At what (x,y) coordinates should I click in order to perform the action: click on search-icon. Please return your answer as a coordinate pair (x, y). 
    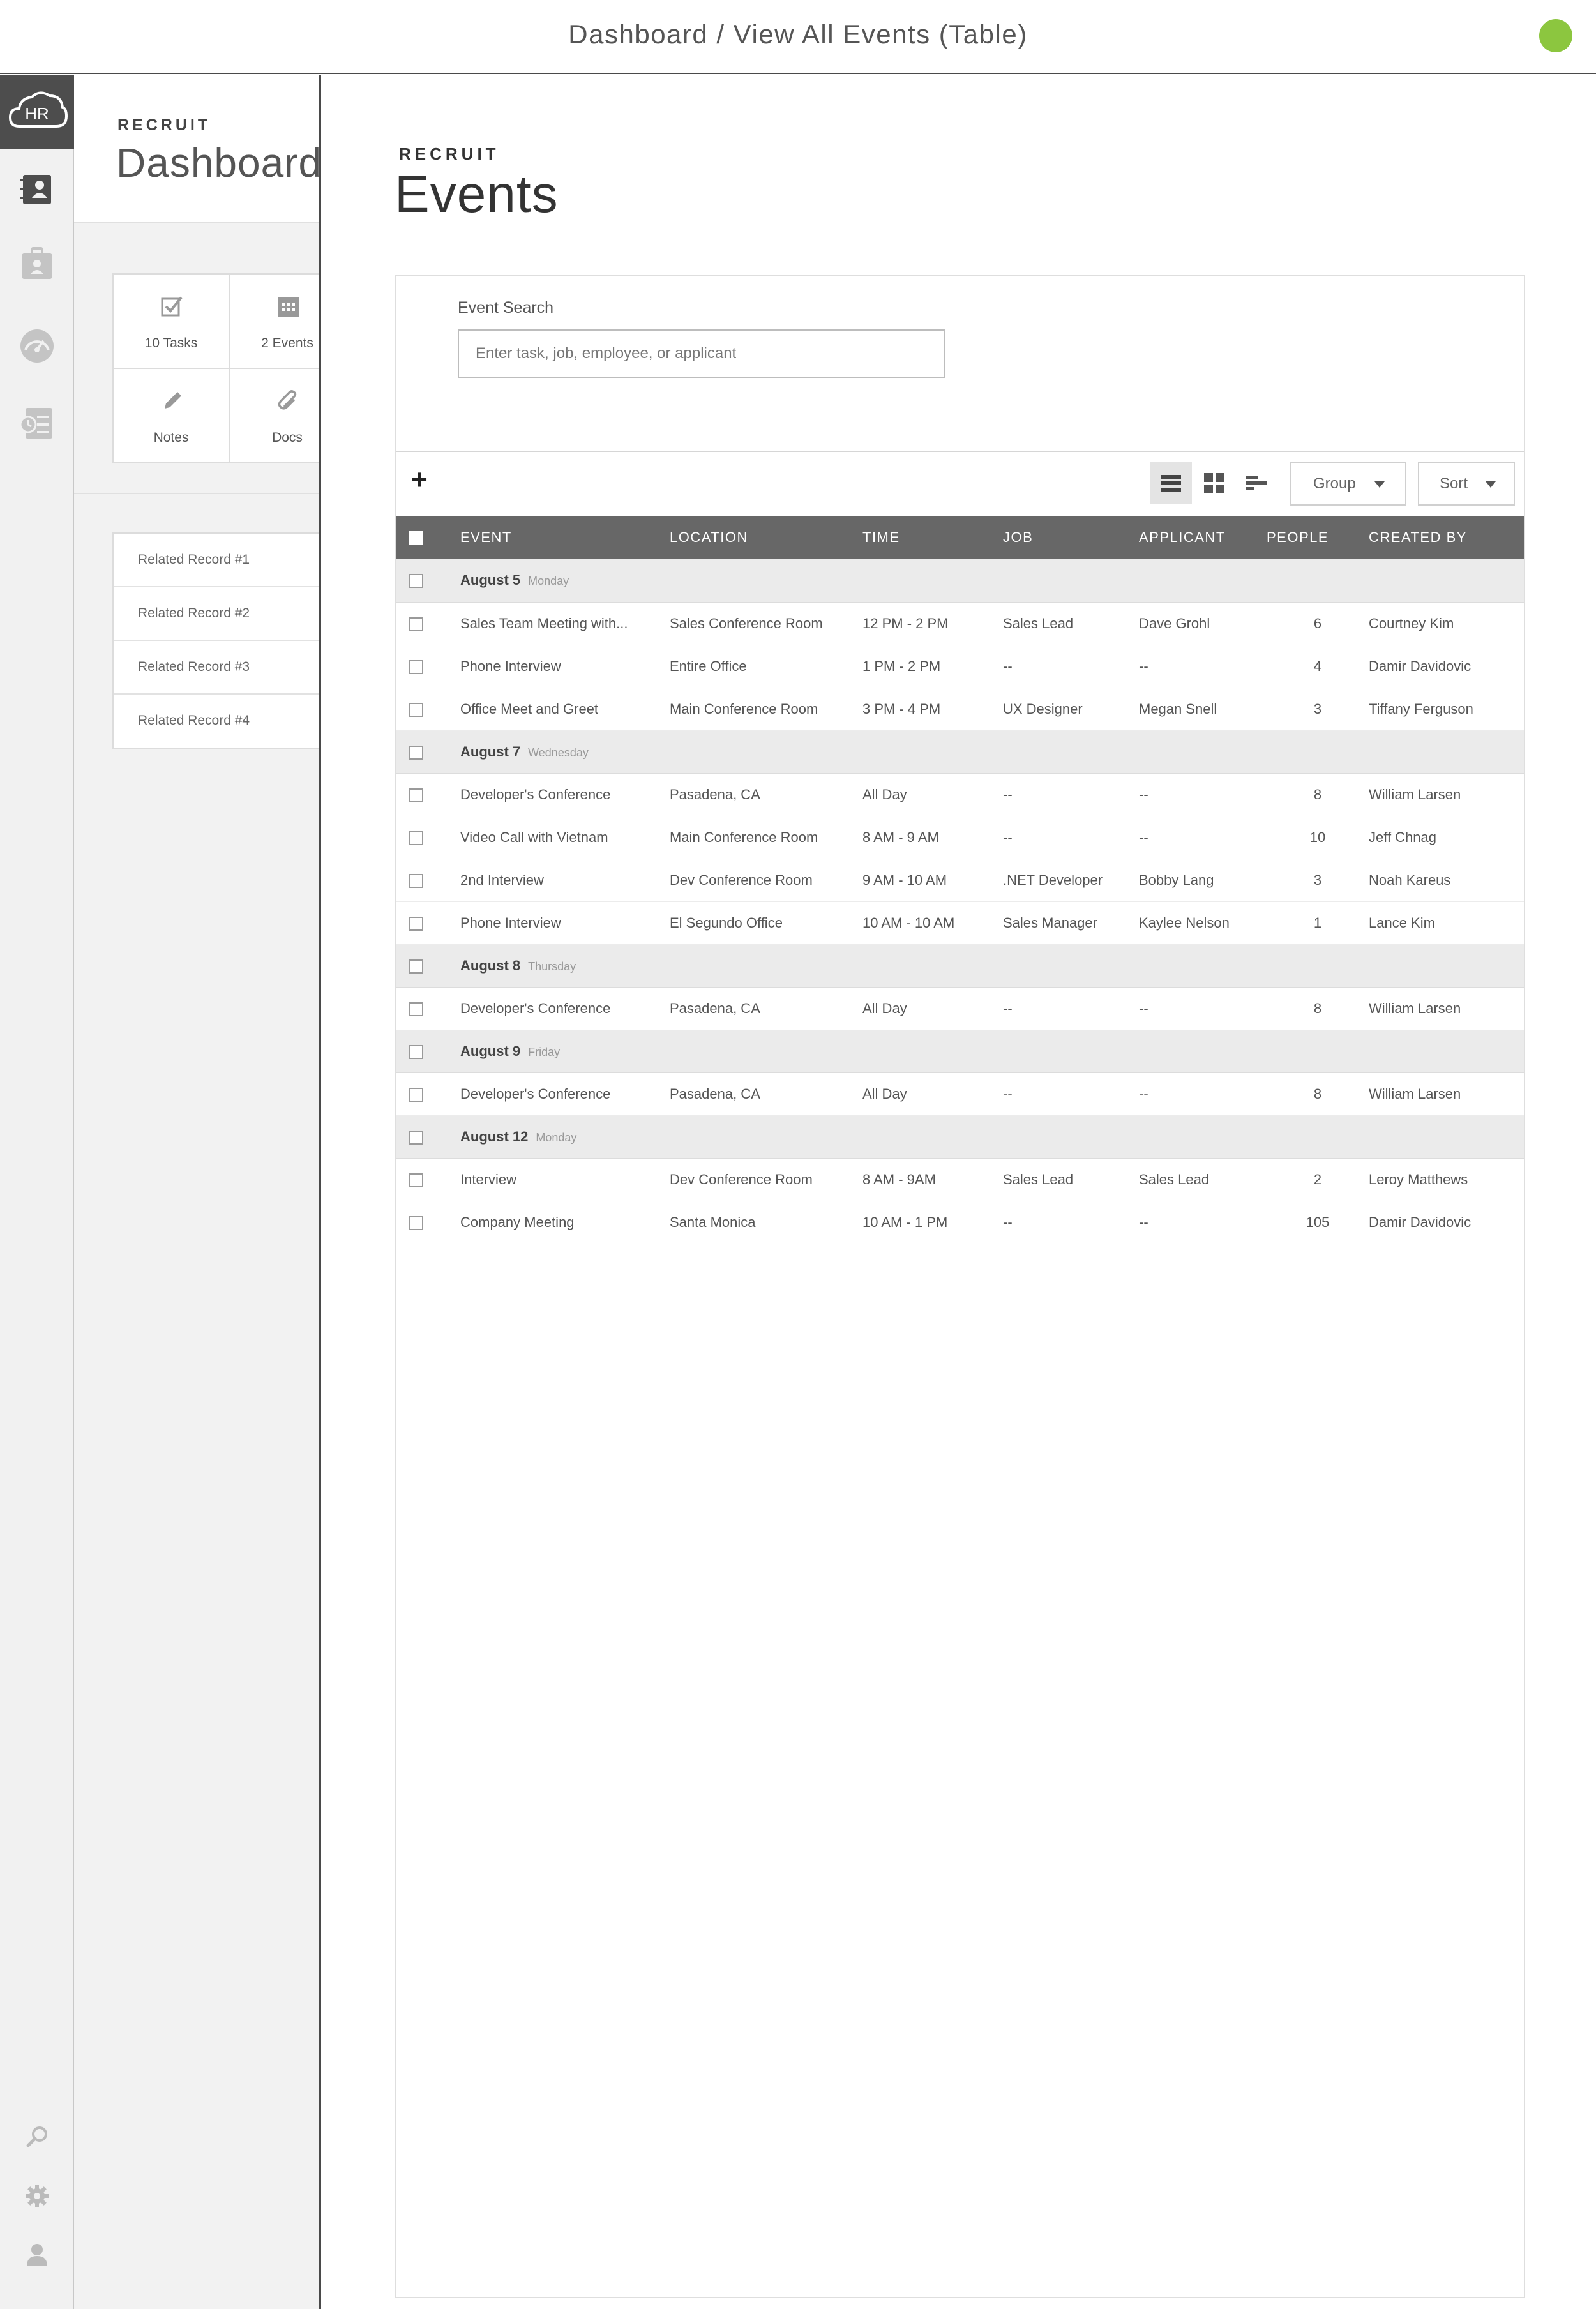
    Looking at the image, I should click on (37, 2137).